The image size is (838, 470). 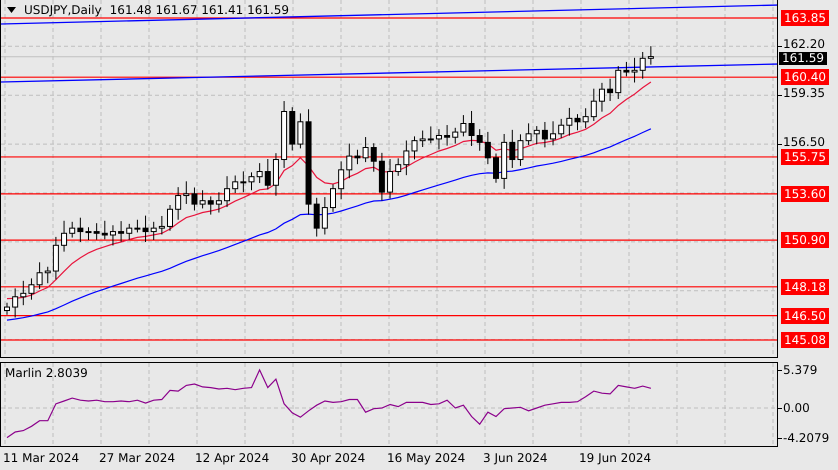 What do you see at coordinates (804, 142) in the screenshot?
I see `price-tick-label: 156.50` at bounding box center [804, 142].